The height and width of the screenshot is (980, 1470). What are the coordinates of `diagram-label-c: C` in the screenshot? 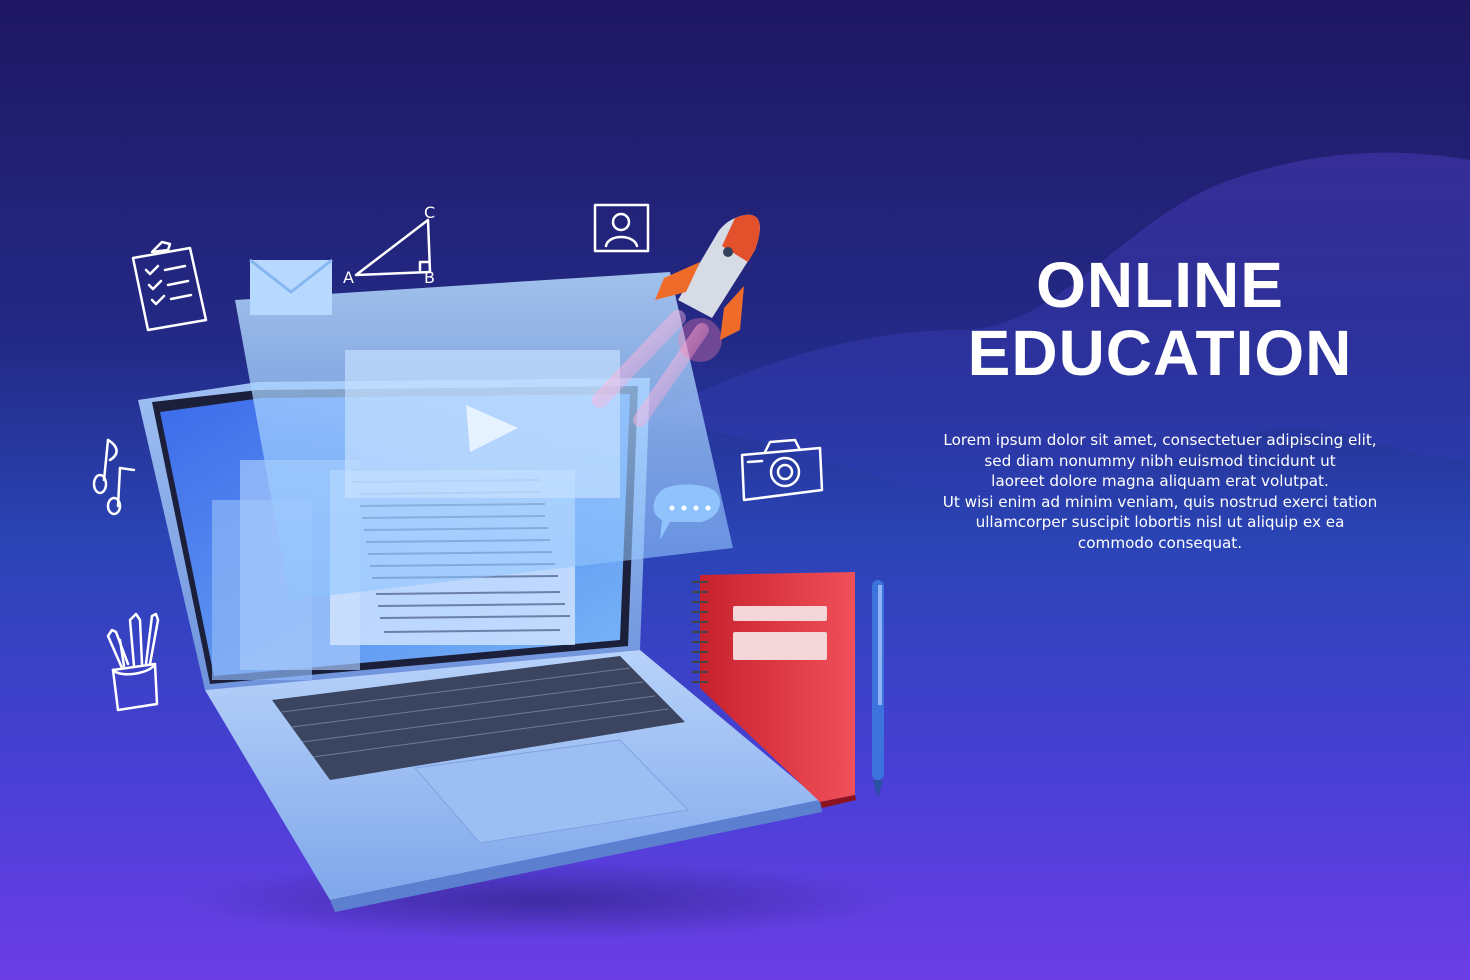 It's located at (429, 212).